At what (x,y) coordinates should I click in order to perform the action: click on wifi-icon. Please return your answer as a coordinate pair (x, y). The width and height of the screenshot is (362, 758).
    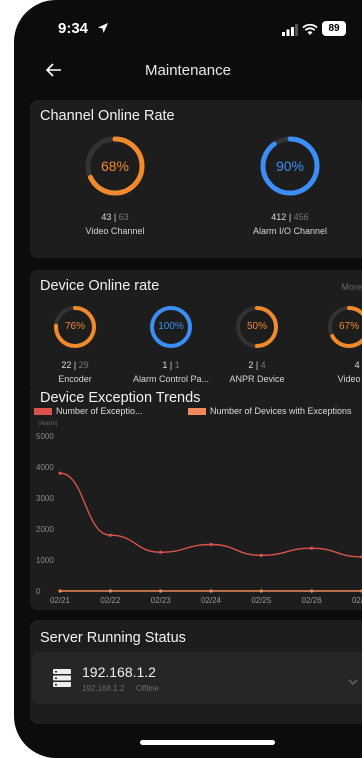
    Looking at the image, I should click on (310, 29).